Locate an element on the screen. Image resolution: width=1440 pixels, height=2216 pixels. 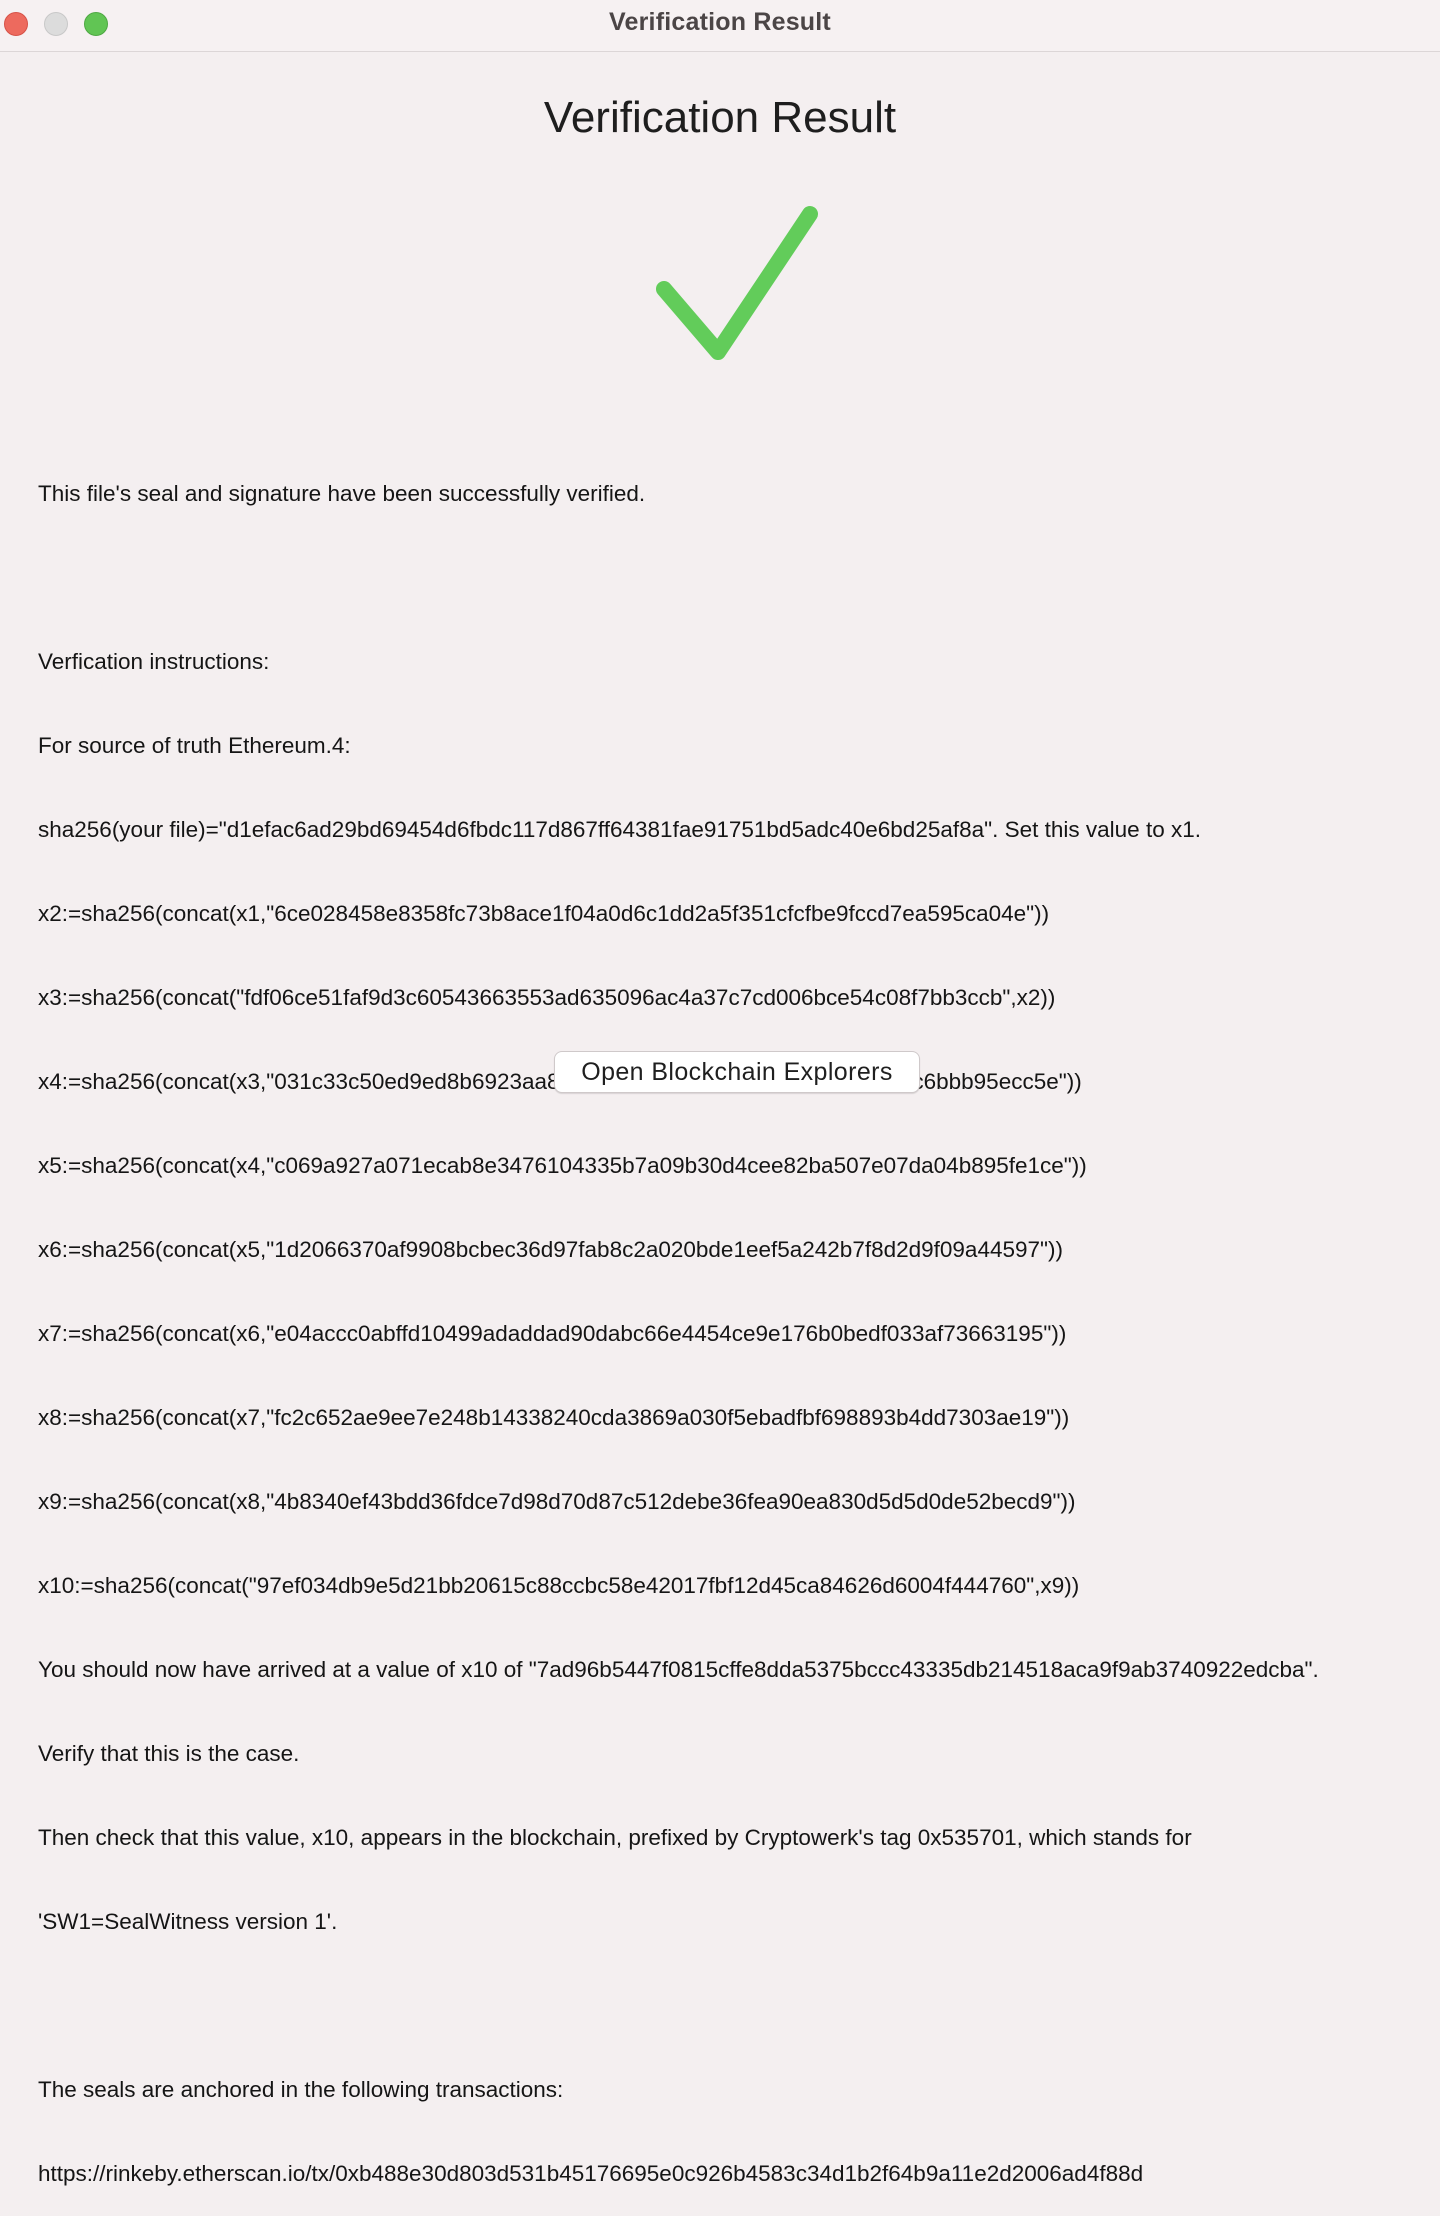
title-bar: Verification Result is located at coordinates (720, 26).